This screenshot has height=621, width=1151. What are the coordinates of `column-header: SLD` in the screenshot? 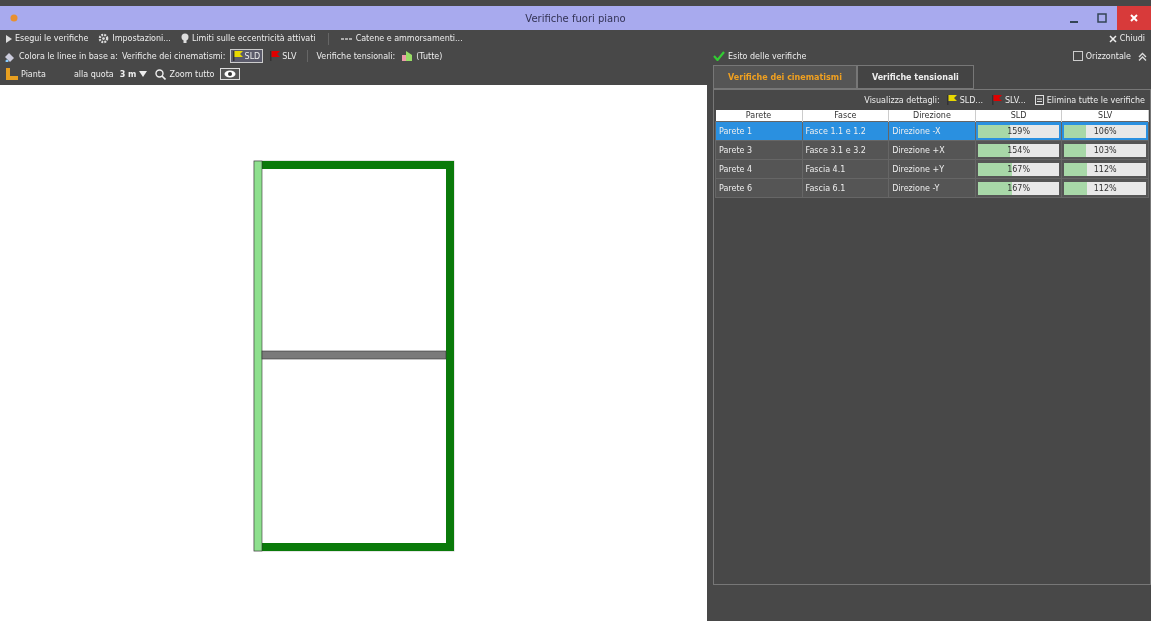 It's located at (1018, 116).